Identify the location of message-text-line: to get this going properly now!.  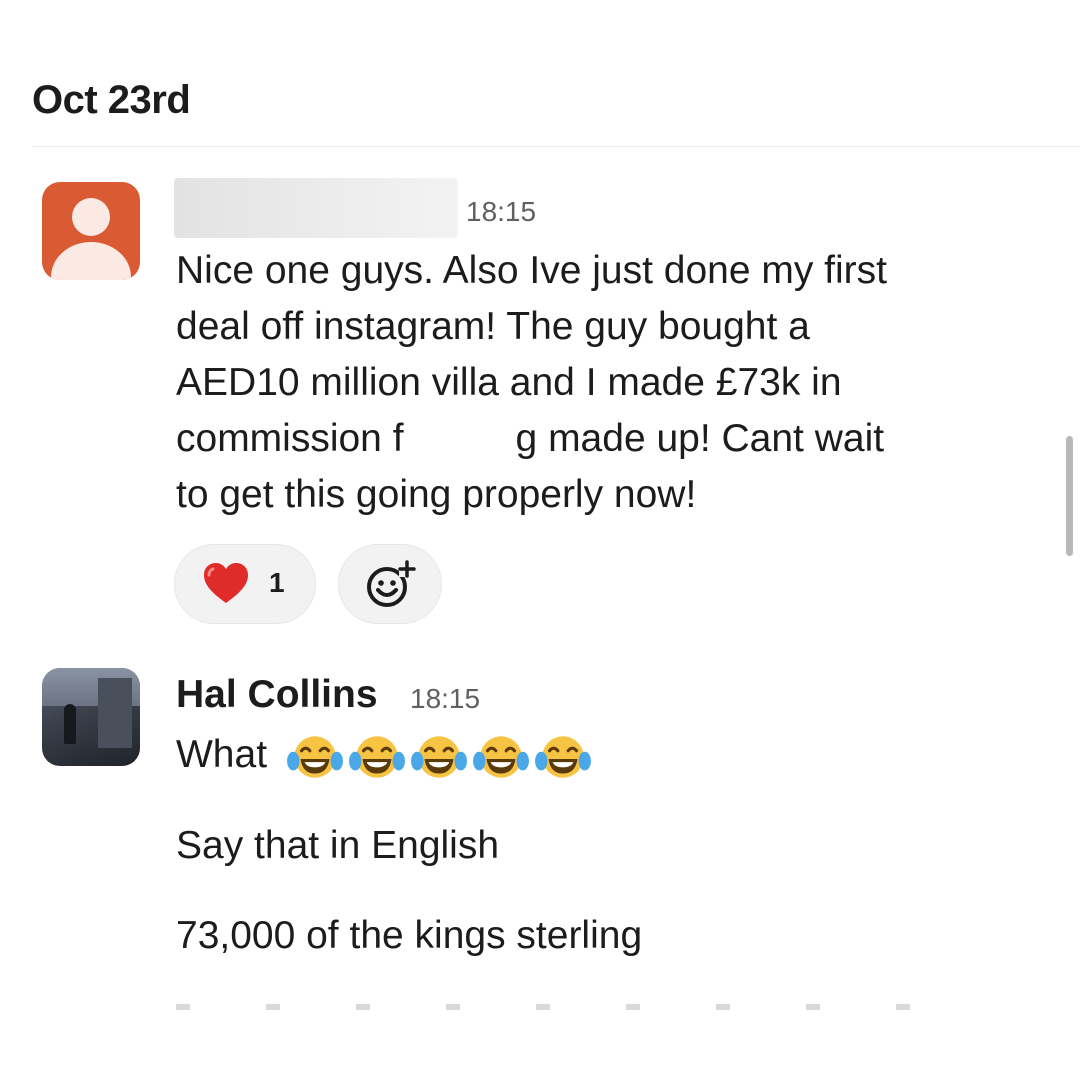
(436, 494).